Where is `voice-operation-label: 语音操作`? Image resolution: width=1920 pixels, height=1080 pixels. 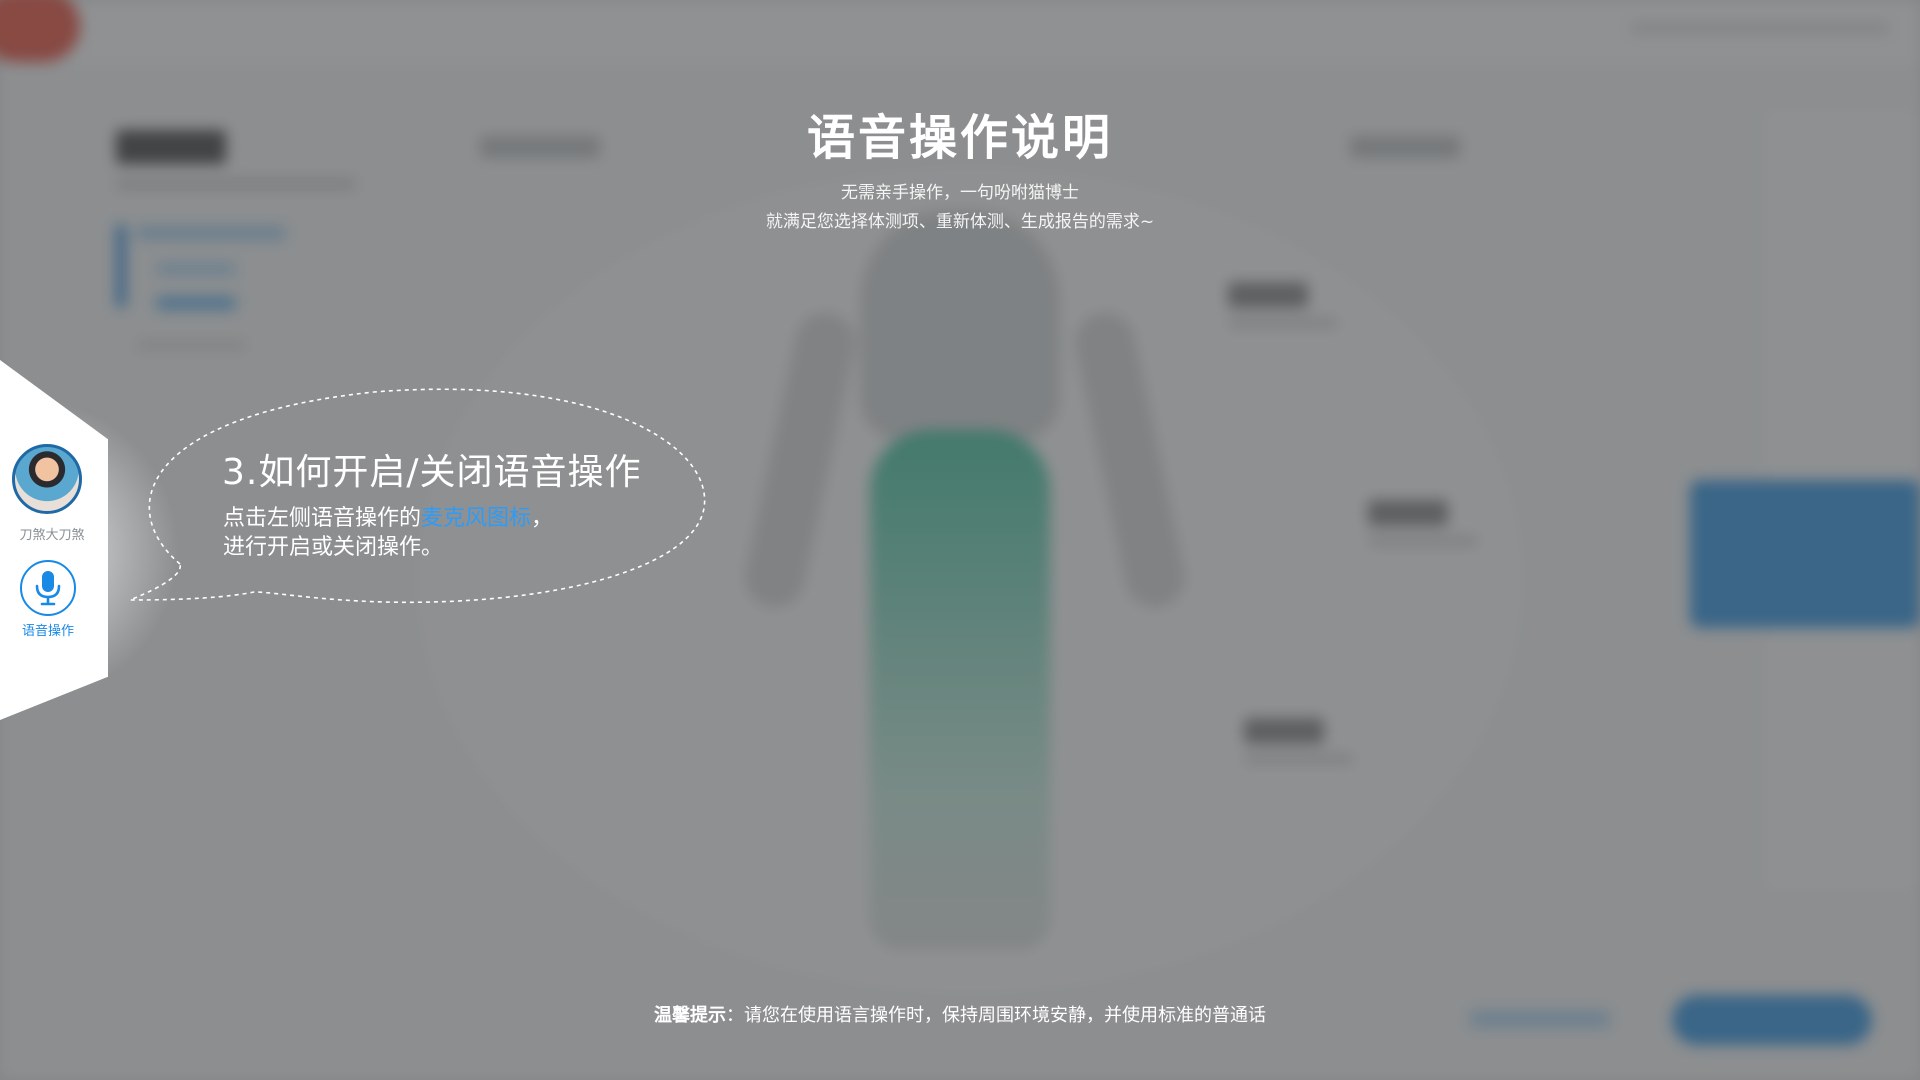
voice-operation-label: 语音操作 is located at coordinates (47, 631).